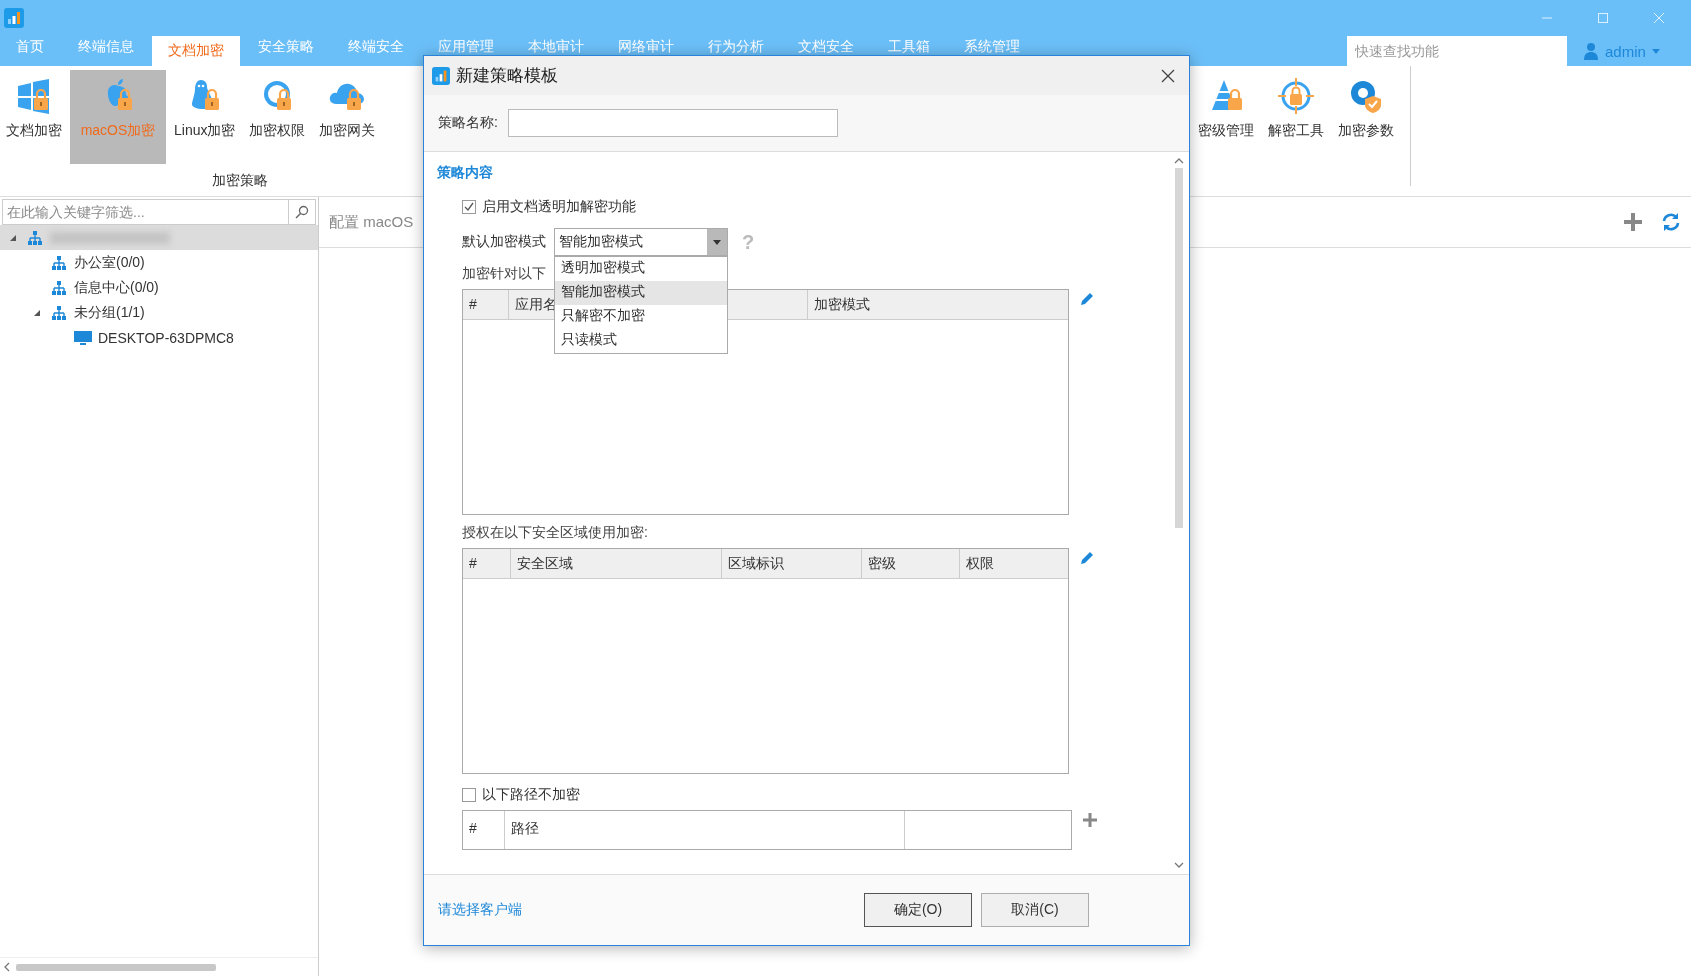 The image size is (1691, 976). Describe the element at coordinates (1457, 51) in the screenshot. I see `quick-search-field: 快速查找功能` at that location.